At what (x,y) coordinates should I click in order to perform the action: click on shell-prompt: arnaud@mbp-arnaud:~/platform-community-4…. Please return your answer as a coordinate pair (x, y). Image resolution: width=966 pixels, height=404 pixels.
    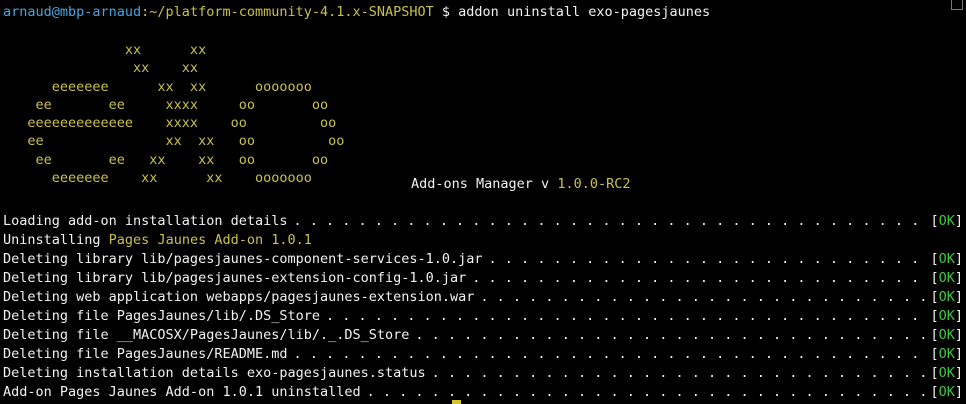
    Looking at the image, I should click on (356, 12).